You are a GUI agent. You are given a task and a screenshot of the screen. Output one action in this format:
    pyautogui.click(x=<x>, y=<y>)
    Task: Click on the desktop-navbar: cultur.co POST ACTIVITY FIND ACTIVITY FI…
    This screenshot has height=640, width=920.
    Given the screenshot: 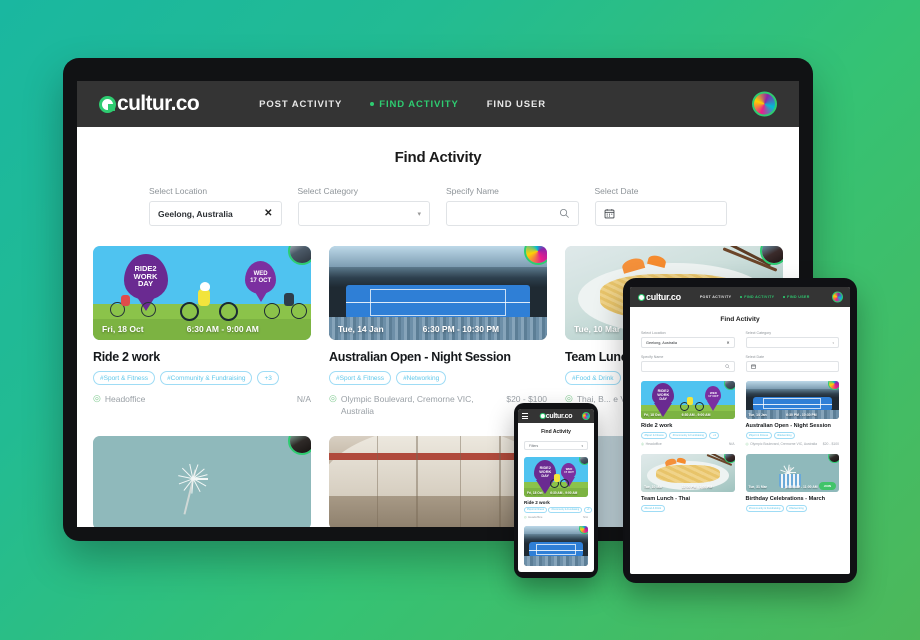 What is the action you would take?
    pyautogui.click(x=438, y=104)
    